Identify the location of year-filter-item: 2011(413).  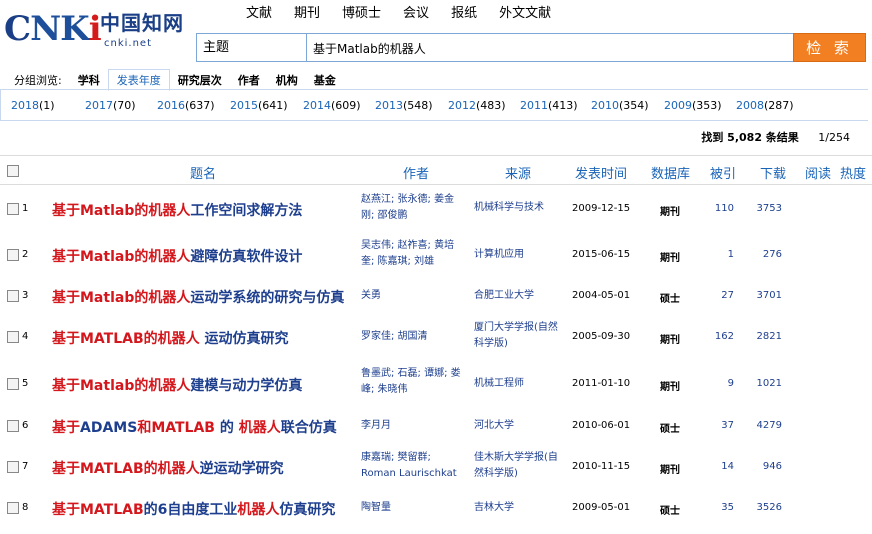
(549, 105).